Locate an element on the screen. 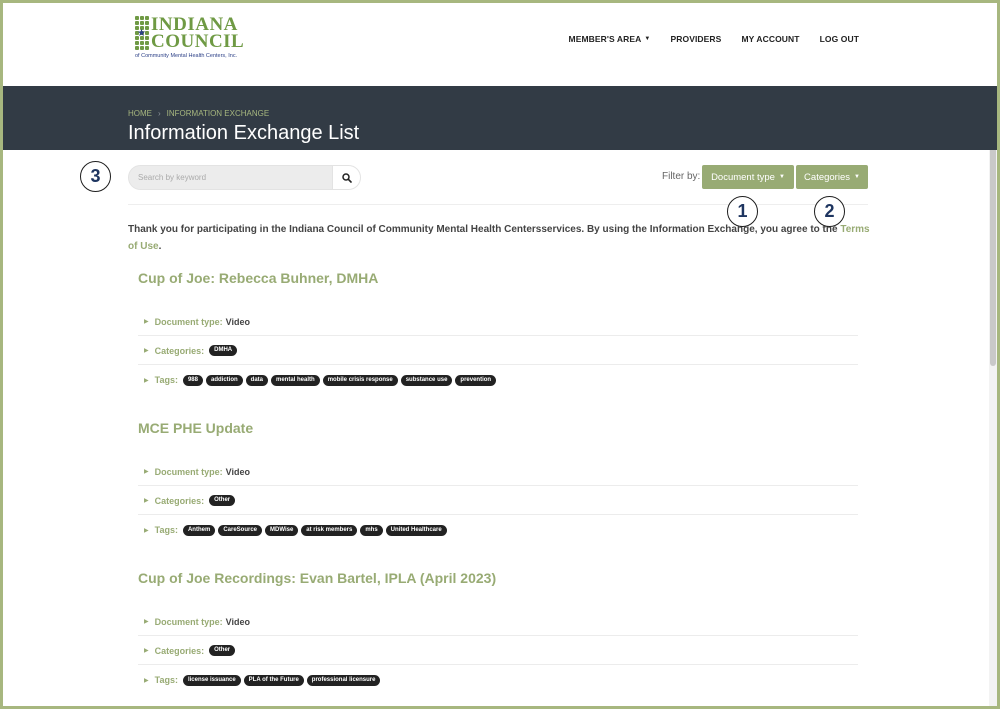  nav-my-account-label: MY ACCOUNT is located at coordinates (770, 39).